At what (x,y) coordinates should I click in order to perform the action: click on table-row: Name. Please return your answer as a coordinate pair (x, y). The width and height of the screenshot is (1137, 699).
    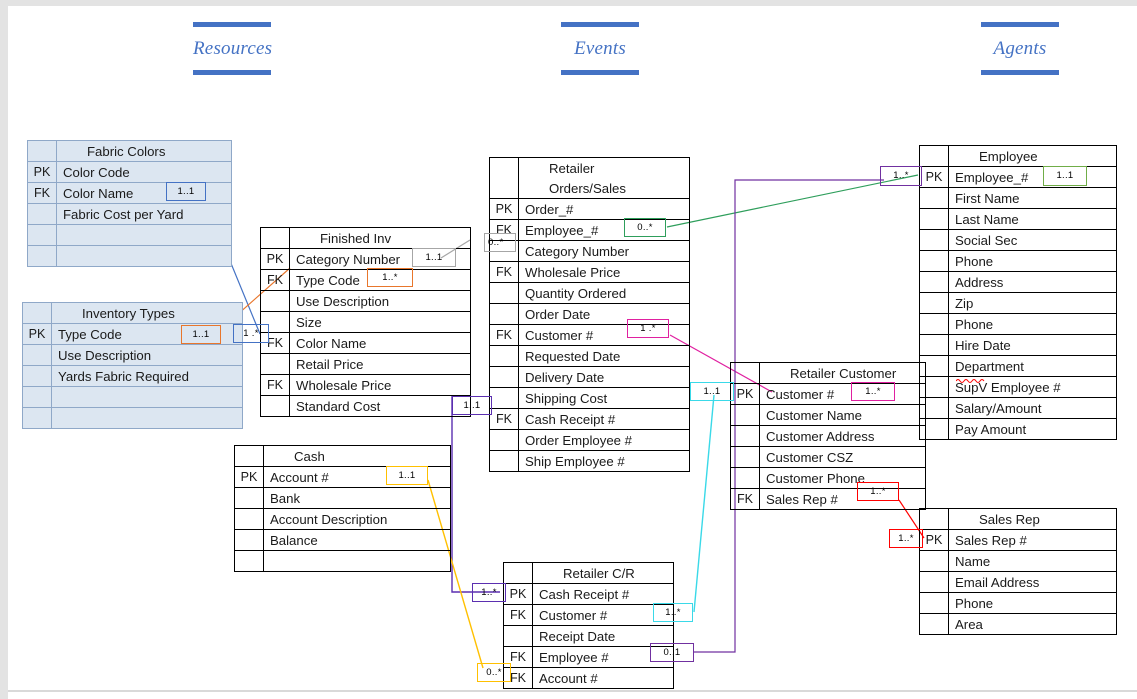
    Looking at the image, I should click on (1018, 561).